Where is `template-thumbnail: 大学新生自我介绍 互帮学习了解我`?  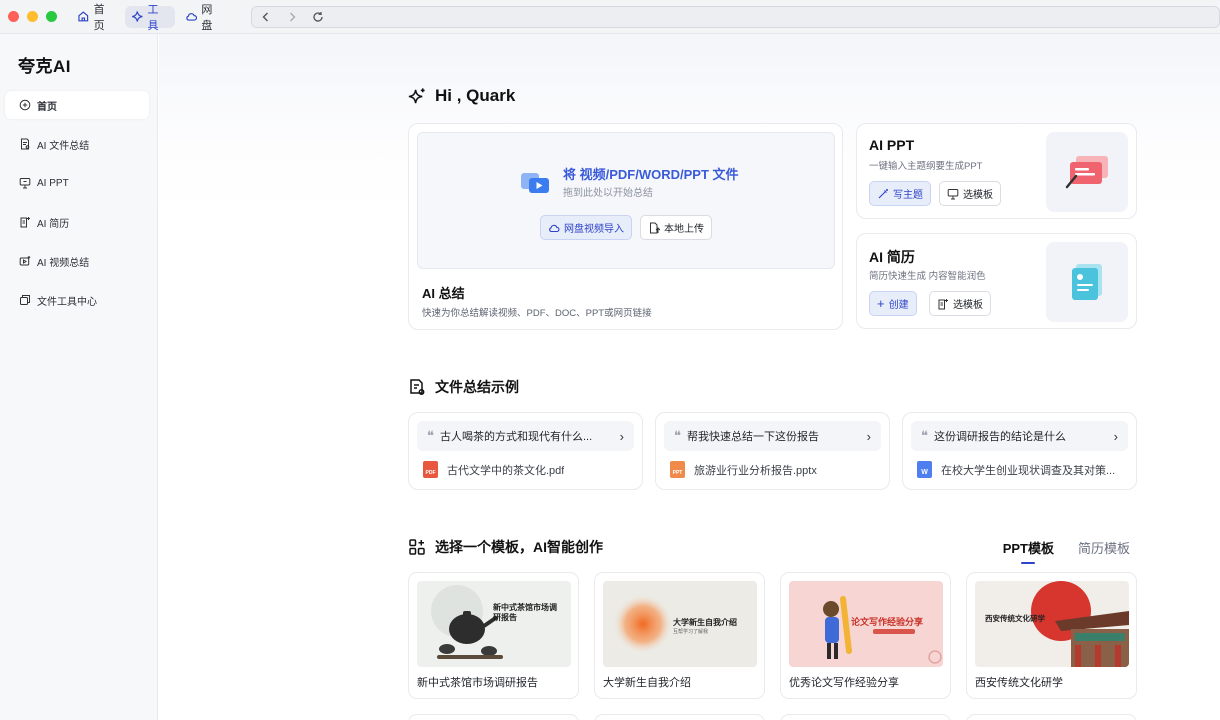
template-thumbnail: 大学新生自我介绍 互帮学习了解我 is located at coordinates (680, 624).